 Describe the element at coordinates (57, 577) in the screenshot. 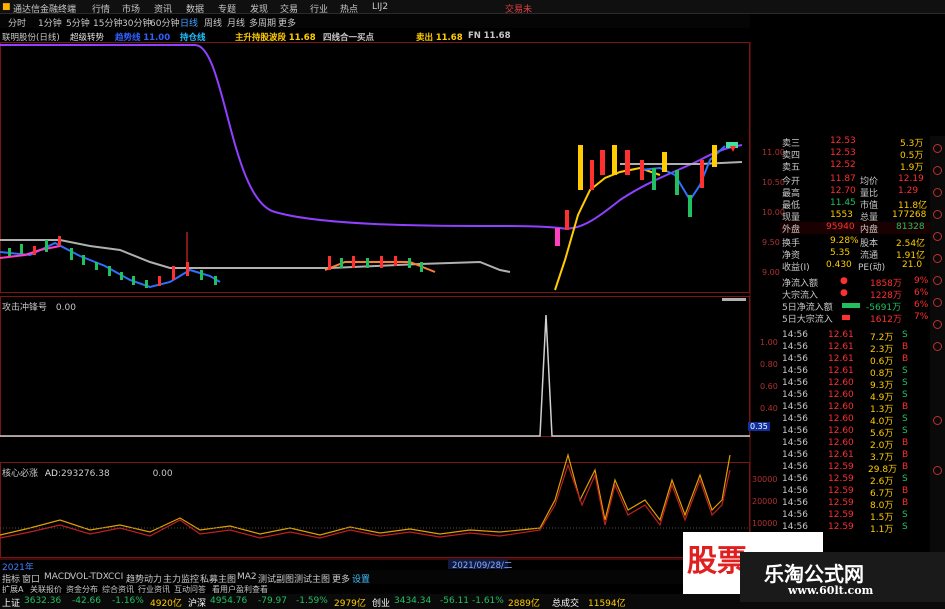

I see `tab-indicator: MACD` at that location.